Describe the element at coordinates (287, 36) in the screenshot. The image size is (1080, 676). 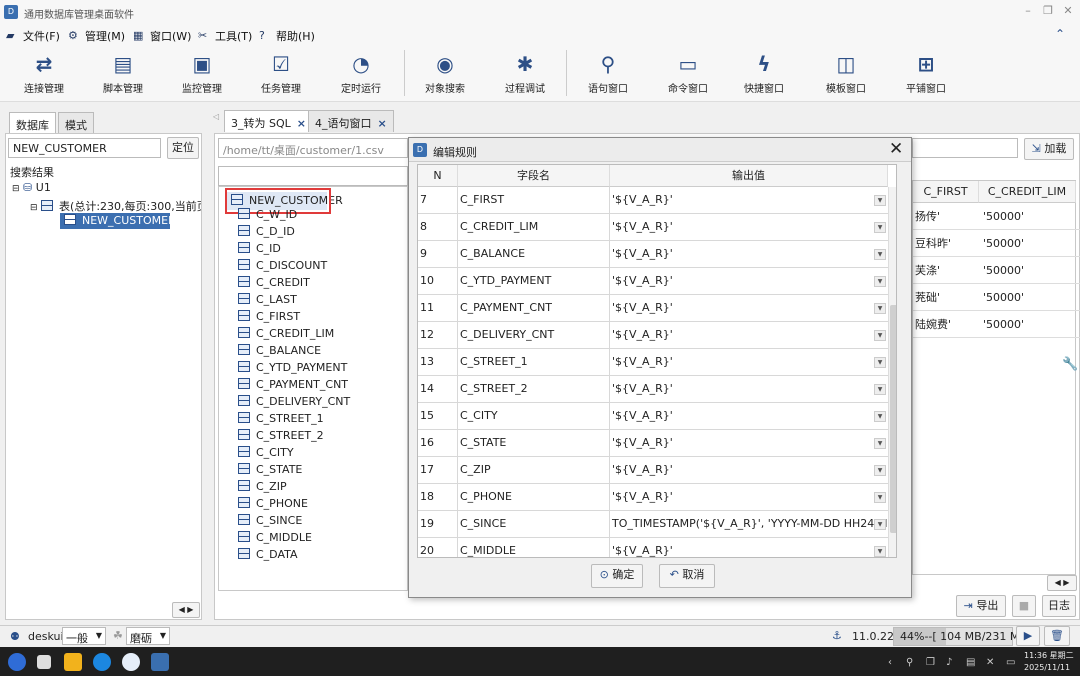
I see `menu-help: ? 帮助(H)` at that location.